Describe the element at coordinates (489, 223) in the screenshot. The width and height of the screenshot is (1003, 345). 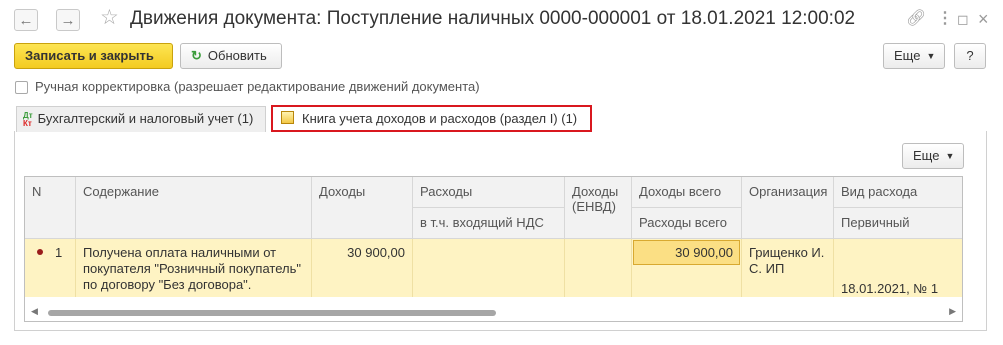
I see `header-vat: в т.ч. входящий НДС` at that location.